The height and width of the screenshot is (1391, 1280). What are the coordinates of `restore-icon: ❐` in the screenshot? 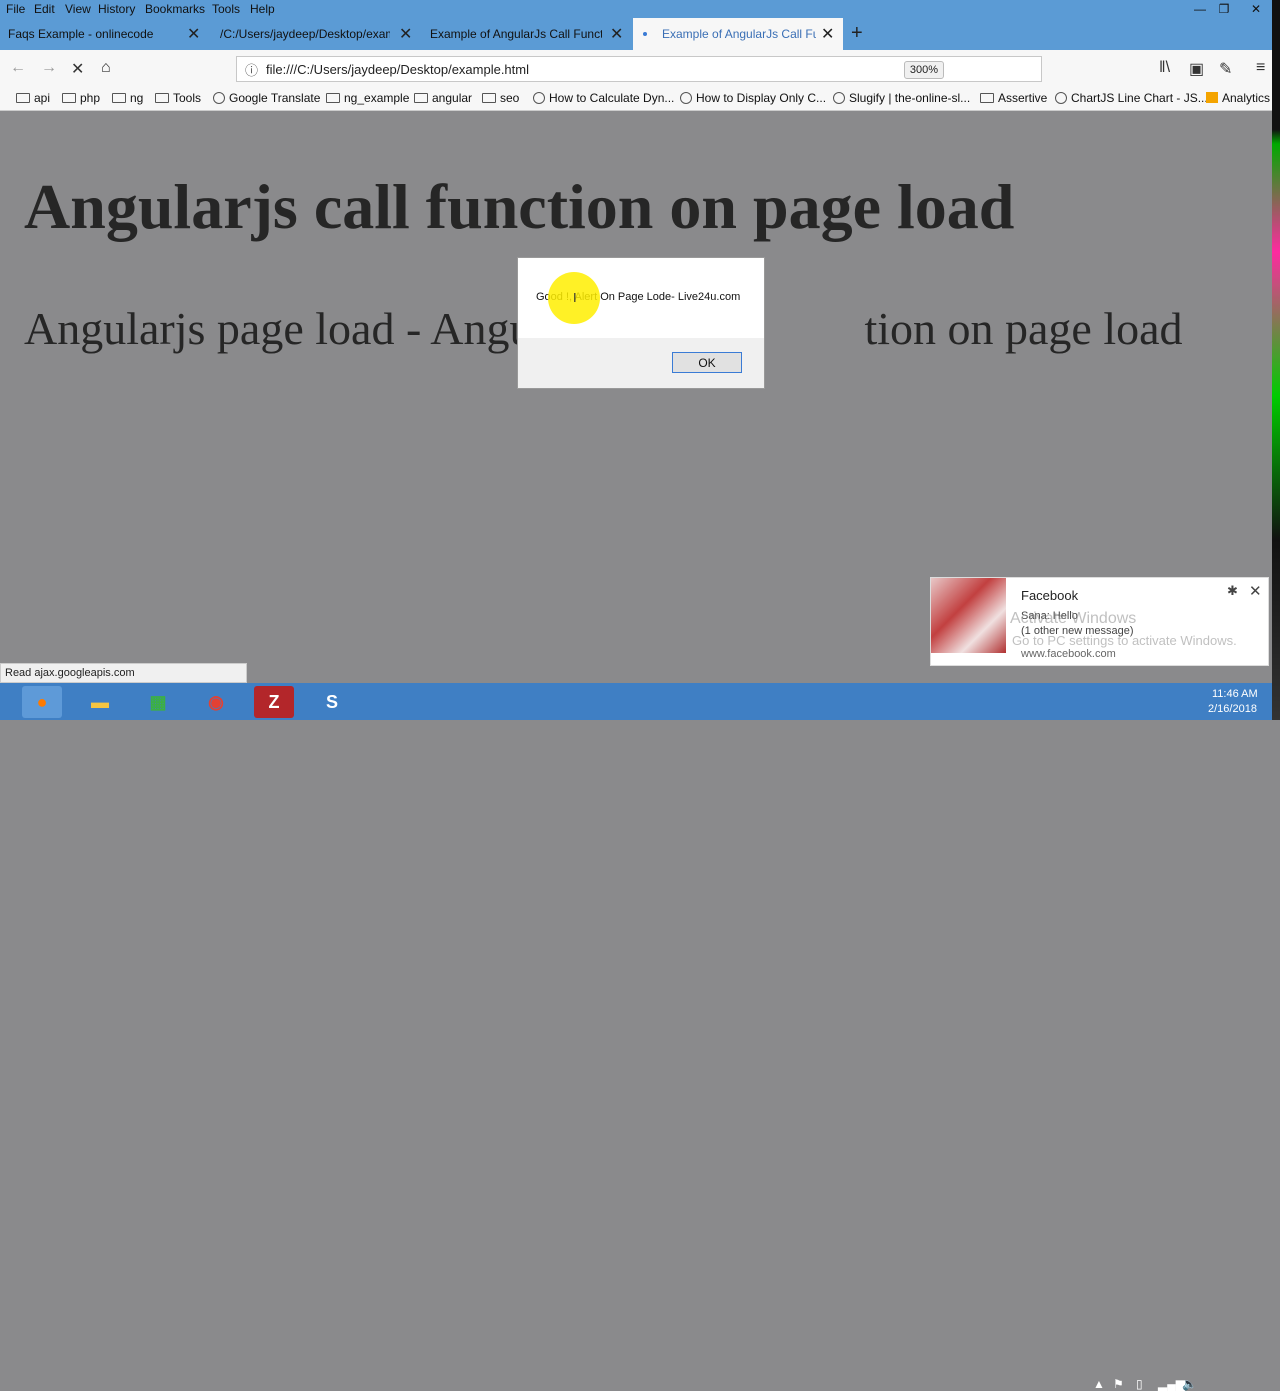 It's located at (1224, 9).